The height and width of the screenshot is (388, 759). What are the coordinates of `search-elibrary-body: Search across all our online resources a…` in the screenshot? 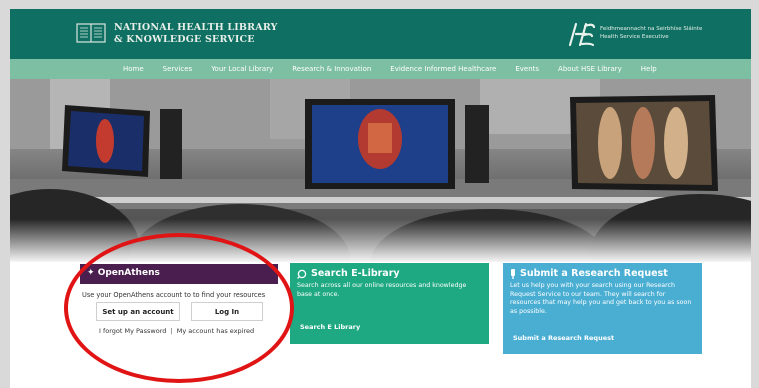 It's located at (382, 290).